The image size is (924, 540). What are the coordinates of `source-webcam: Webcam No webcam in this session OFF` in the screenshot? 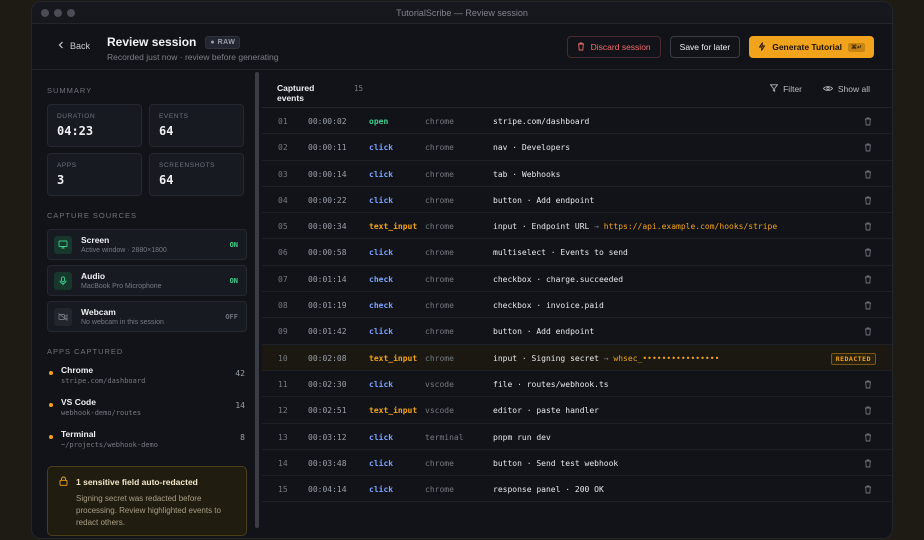 It's located at (147, 316).